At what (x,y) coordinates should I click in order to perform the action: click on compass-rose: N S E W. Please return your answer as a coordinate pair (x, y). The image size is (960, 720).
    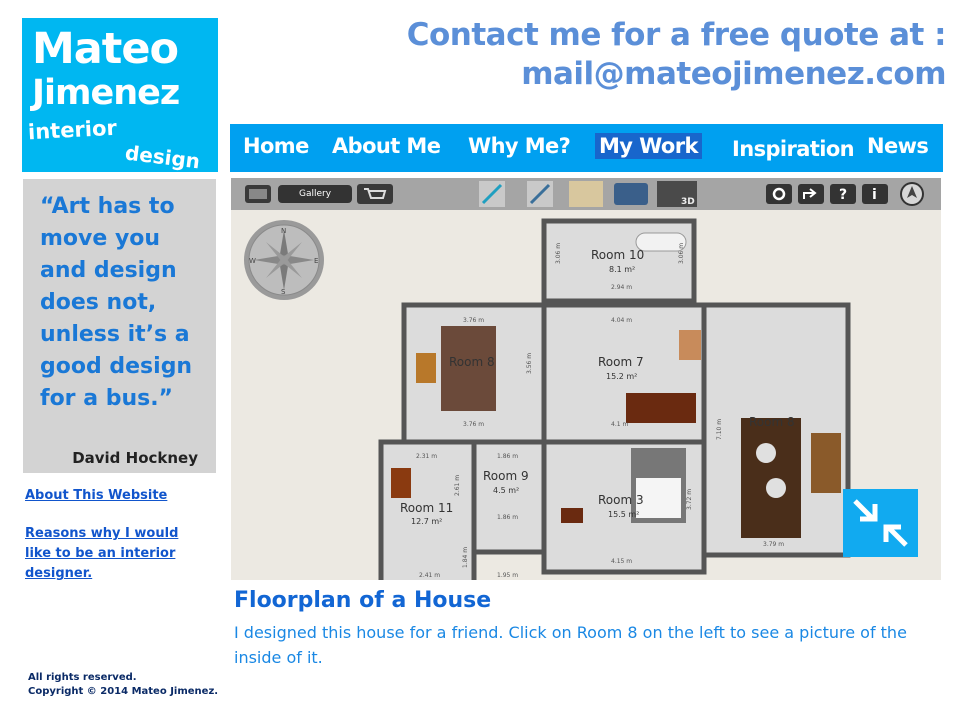
    Looking at the image, I should click on (284, 260).